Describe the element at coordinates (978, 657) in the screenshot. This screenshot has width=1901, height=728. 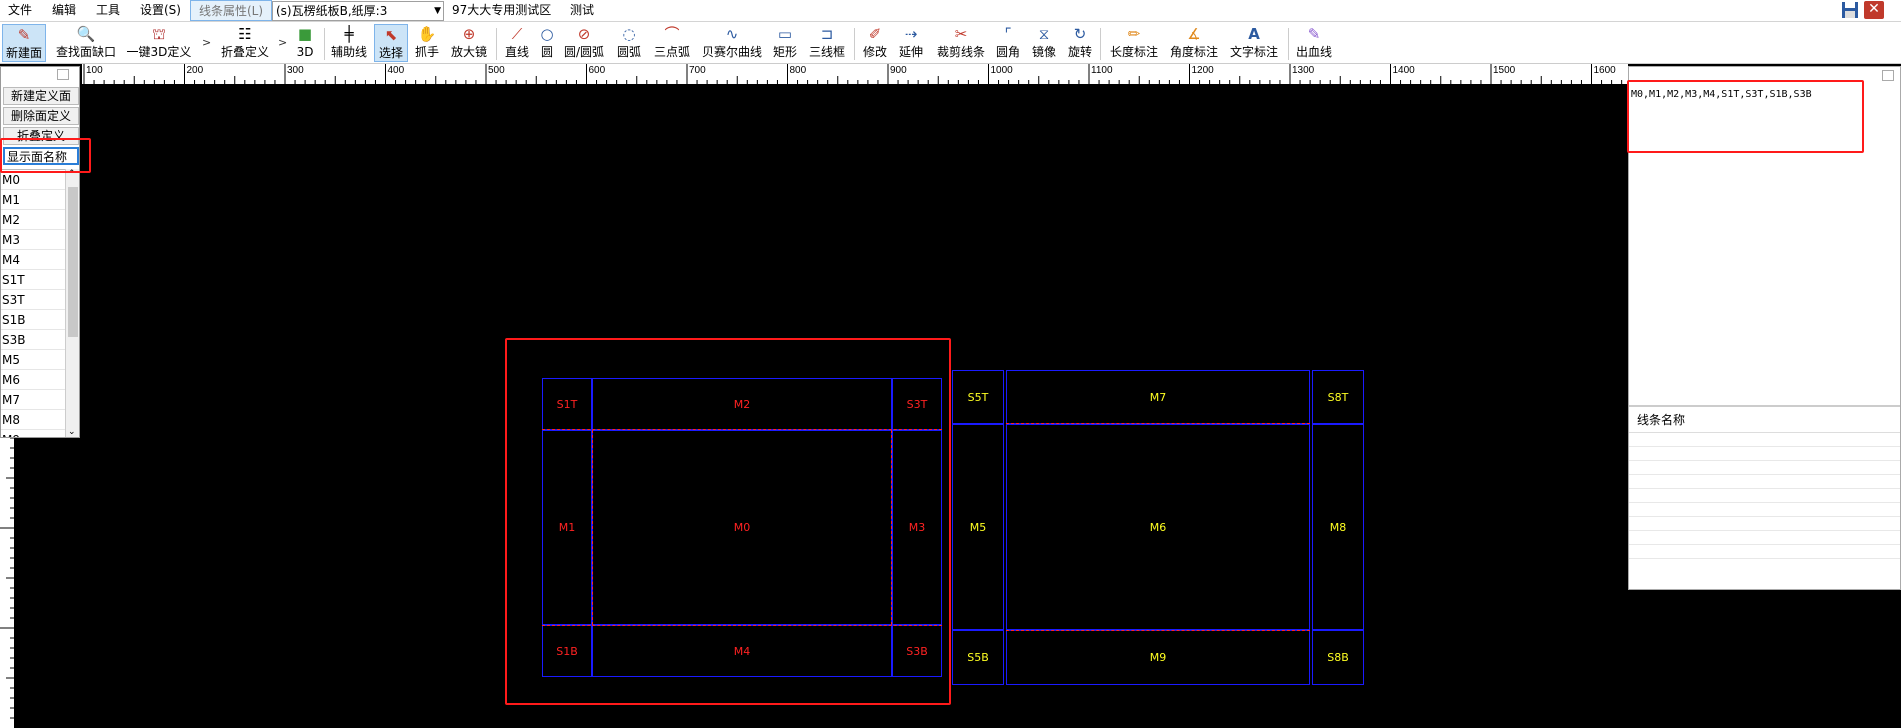
I see `face-s5b: S5B` at that location.